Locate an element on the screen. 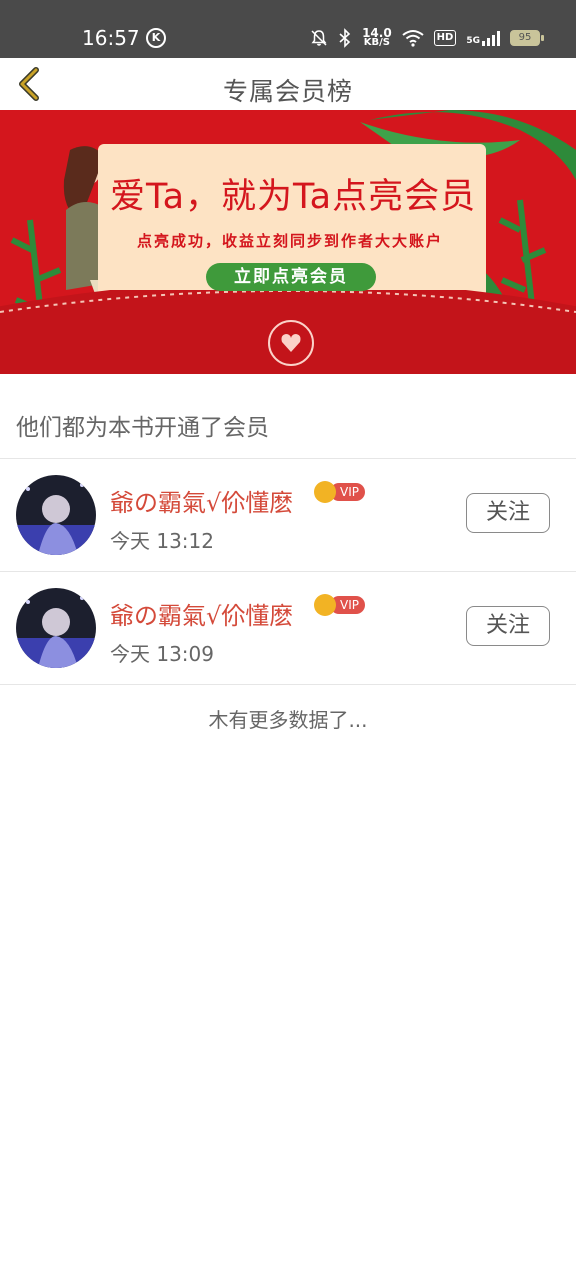 The height and width of the screenshot is (1280, 576). k-badge-icon: K is located at coordinates (156, 38).